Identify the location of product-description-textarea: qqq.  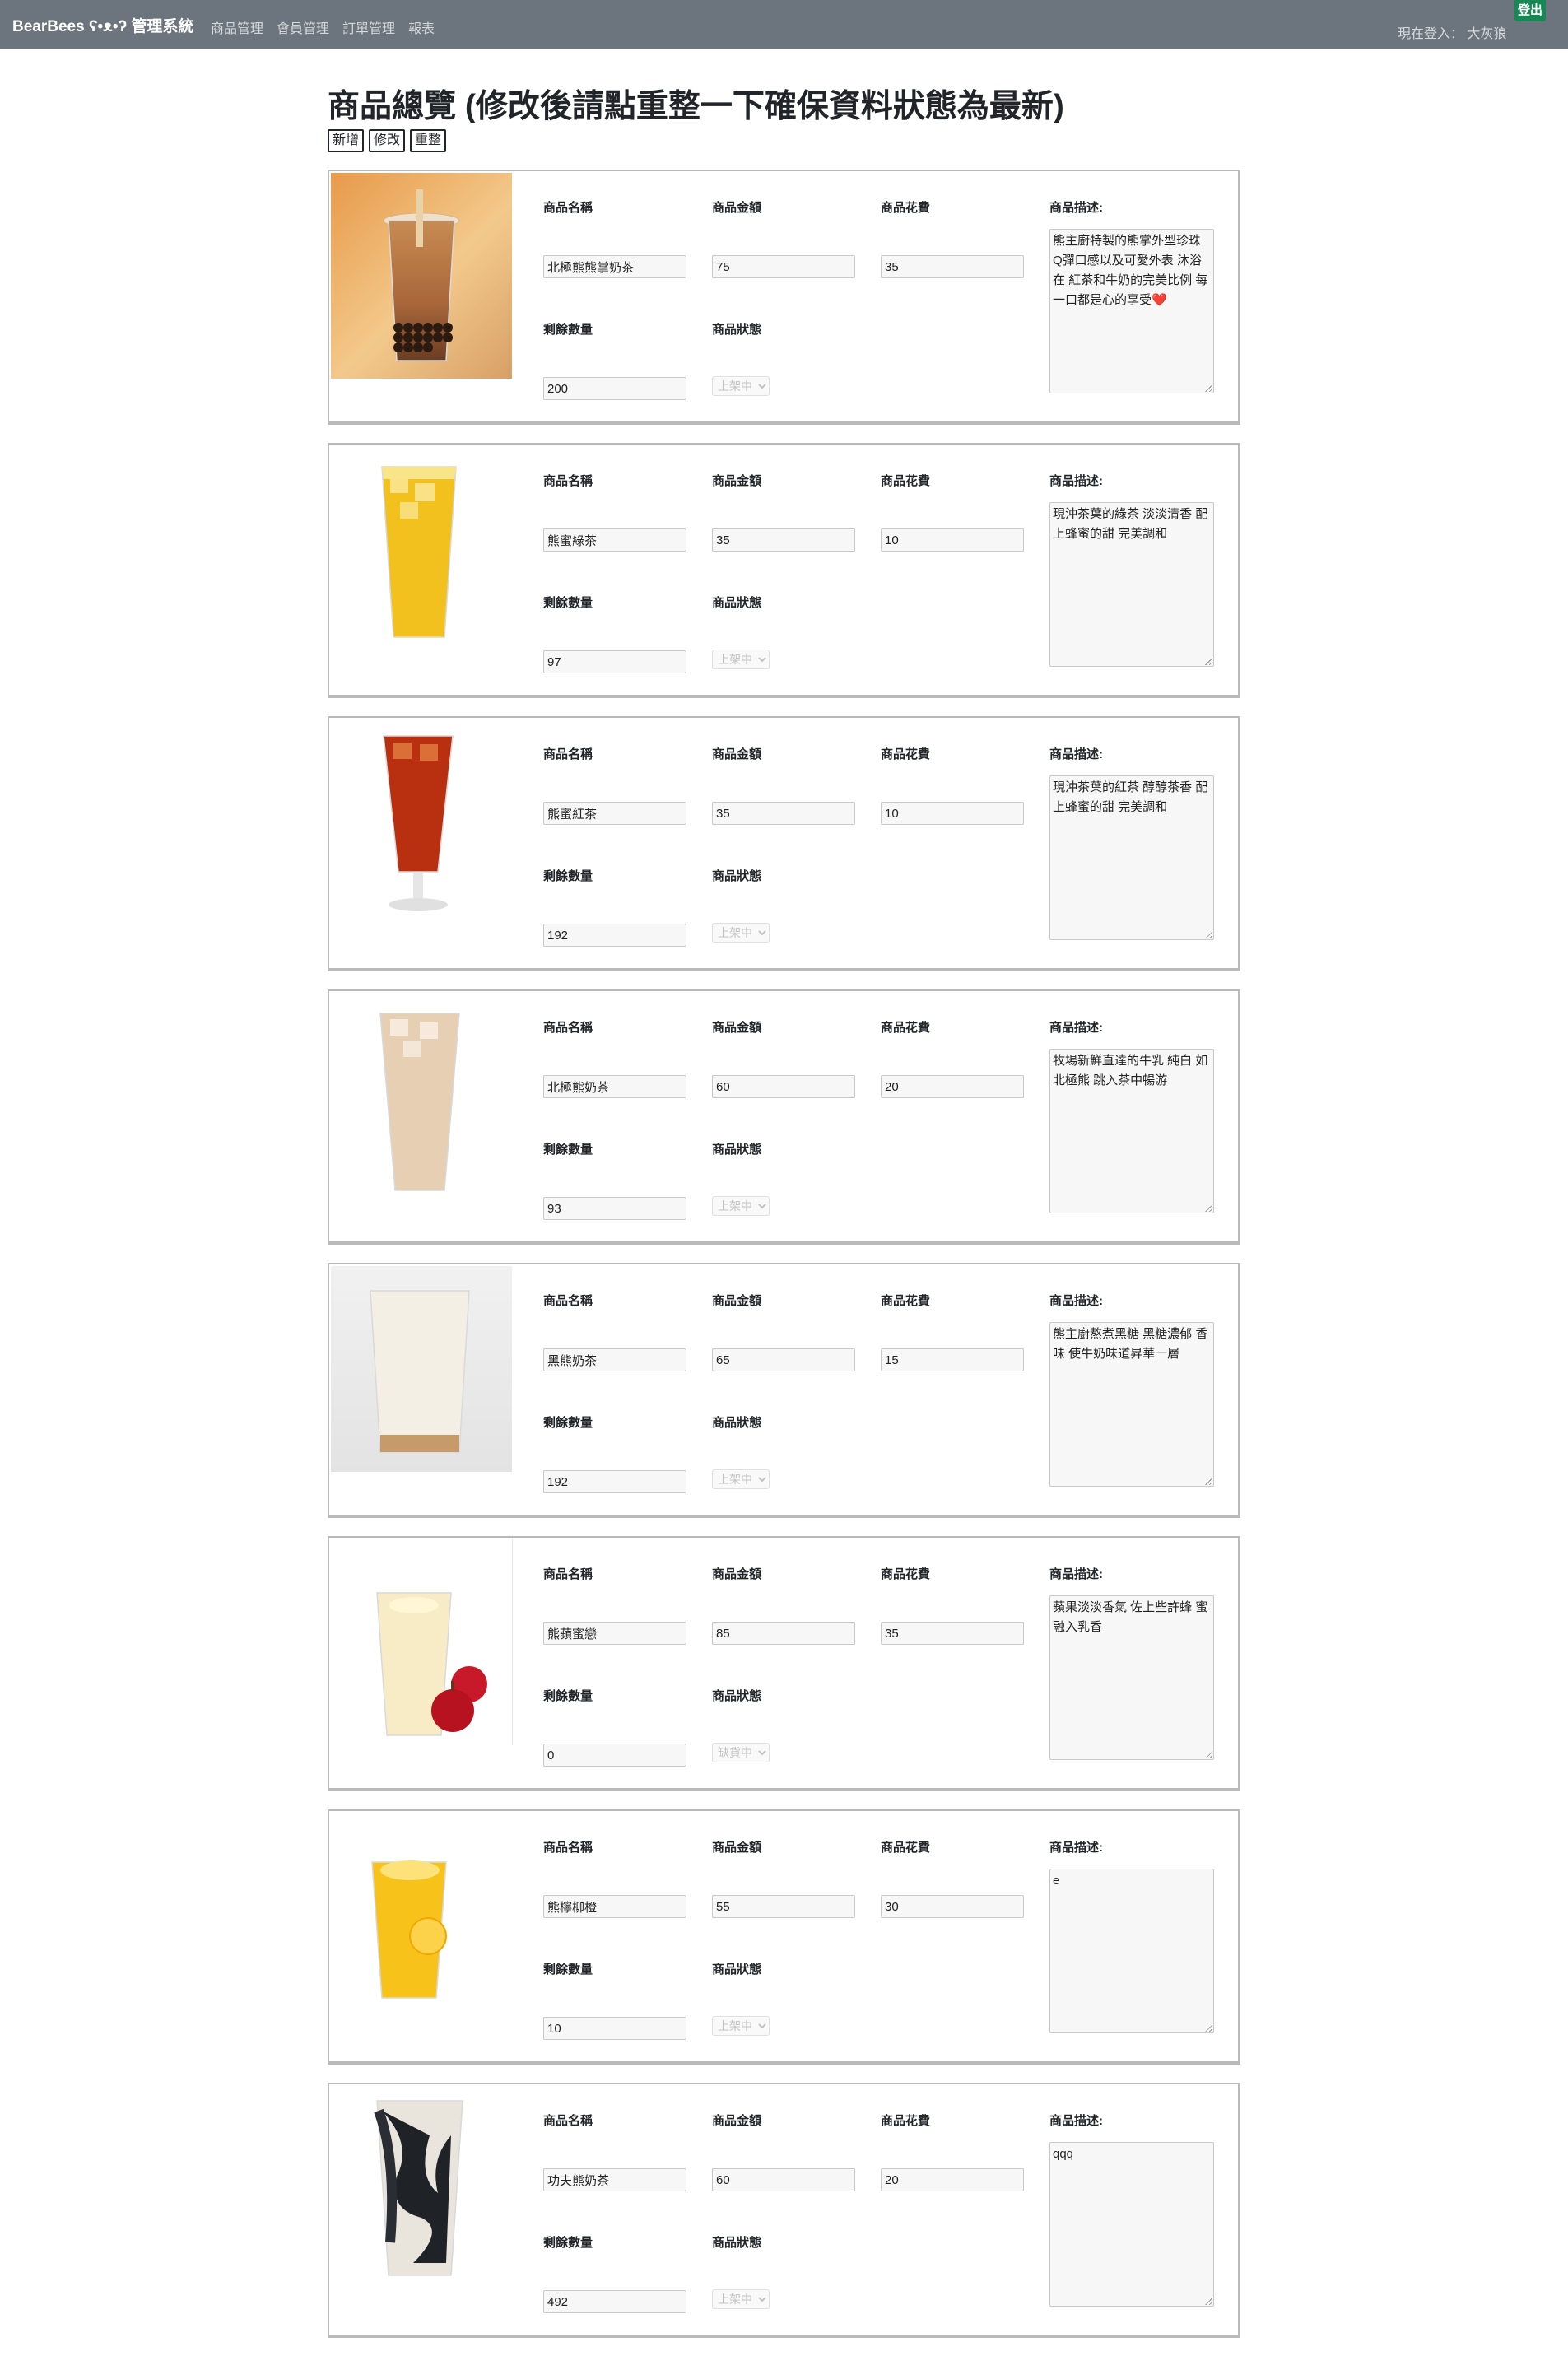
(1131, 2224).